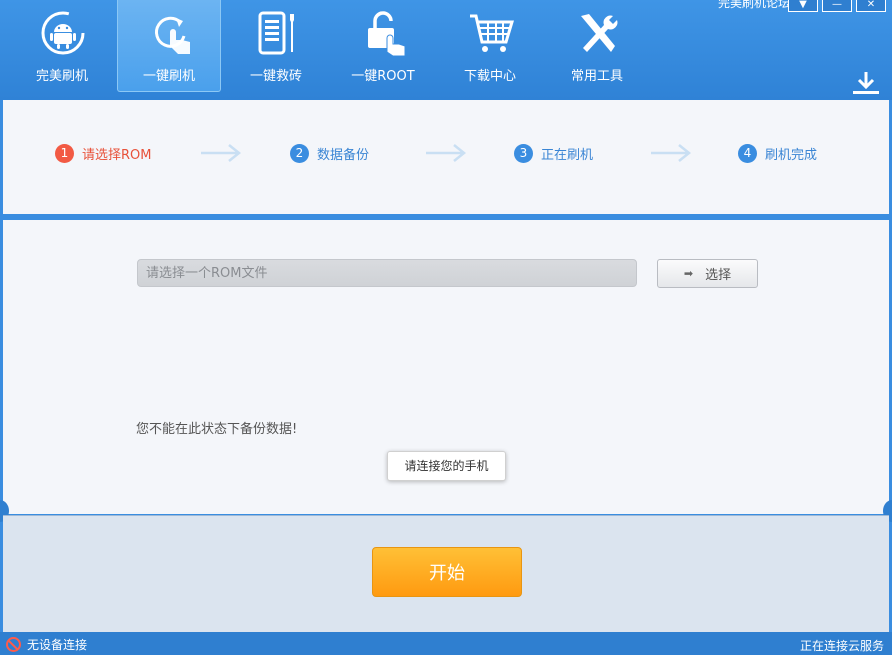 Image resolution: width=892 pixels, height=655 pixels. Describe the element at coordinates (567, 155) in the screenshot. I see `step-label: 正在刷机` at that location.